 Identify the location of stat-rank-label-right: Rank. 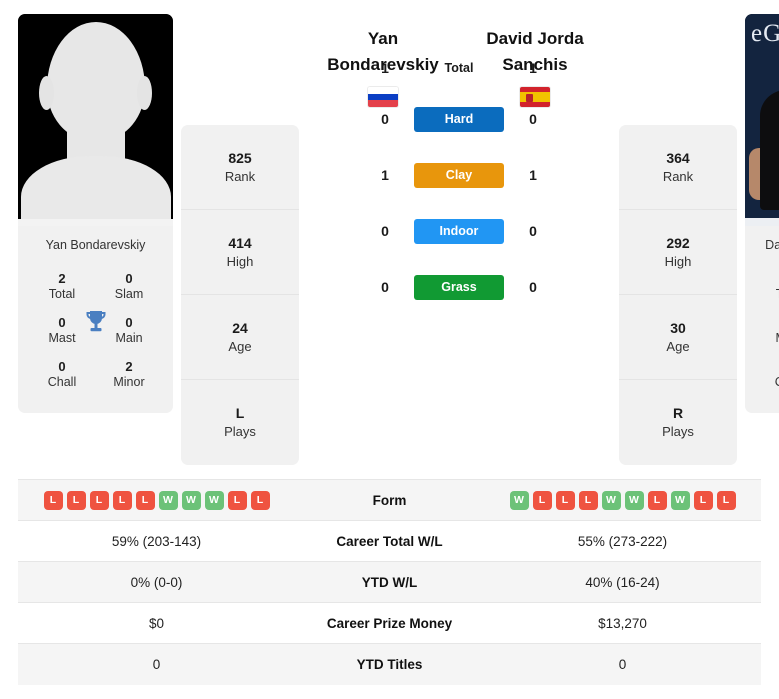
(678, 176).